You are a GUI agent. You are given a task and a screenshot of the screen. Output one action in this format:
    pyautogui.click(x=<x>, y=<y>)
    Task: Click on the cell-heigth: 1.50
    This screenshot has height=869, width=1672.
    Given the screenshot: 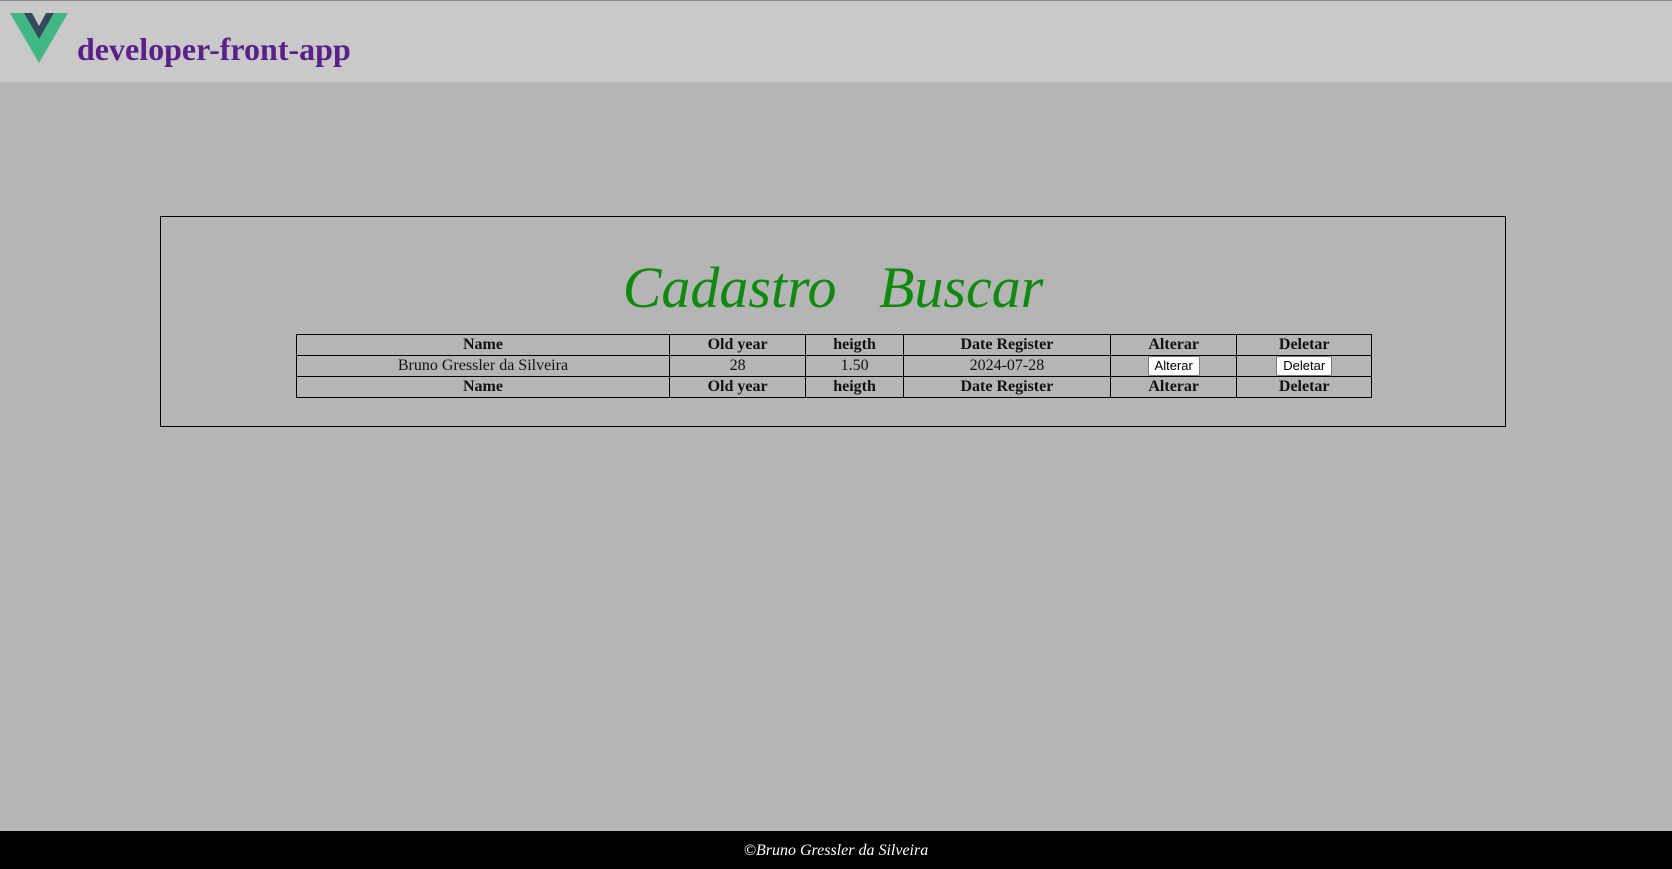 What is the action you would take?
    pyautogui.click(x=854, y=366)
    